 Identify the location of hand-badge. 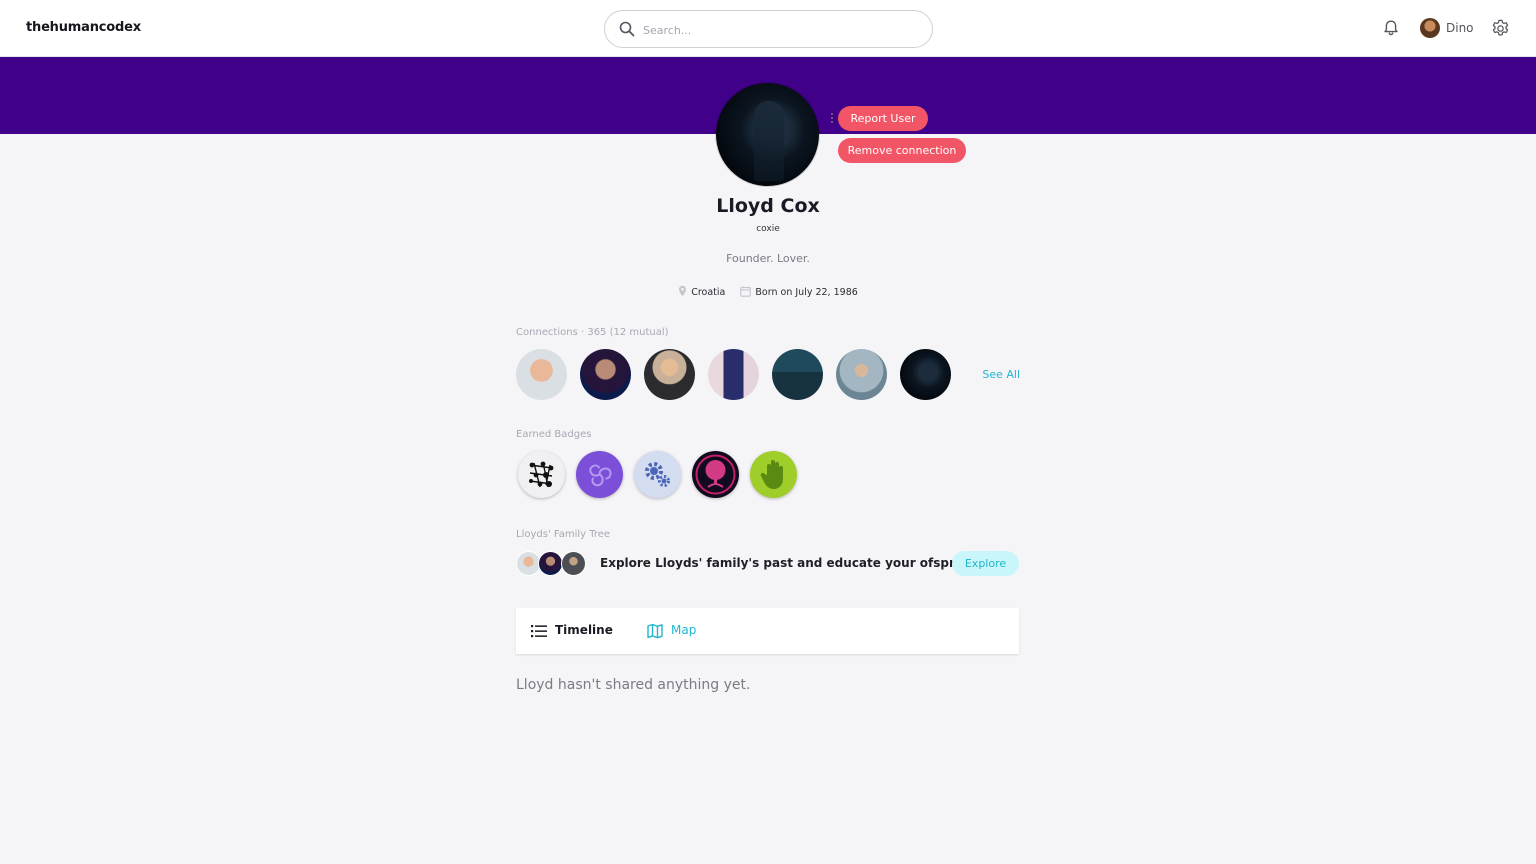
(773, 474).